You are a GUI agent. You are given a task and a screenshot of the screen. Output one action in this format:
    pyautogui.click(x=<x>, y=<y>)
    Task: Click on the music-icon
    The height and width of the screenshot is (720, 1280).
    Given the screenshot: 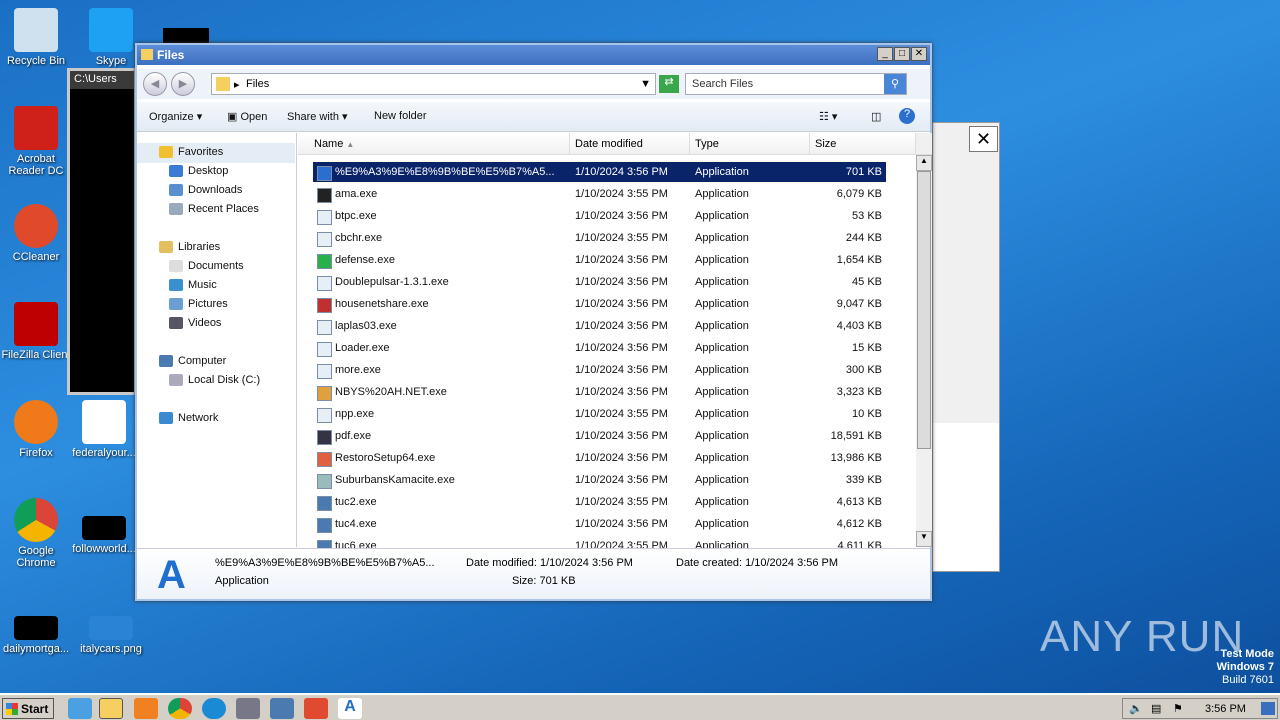 What is the action you would take?
    pyautogui.click(x=176, y=285)
    